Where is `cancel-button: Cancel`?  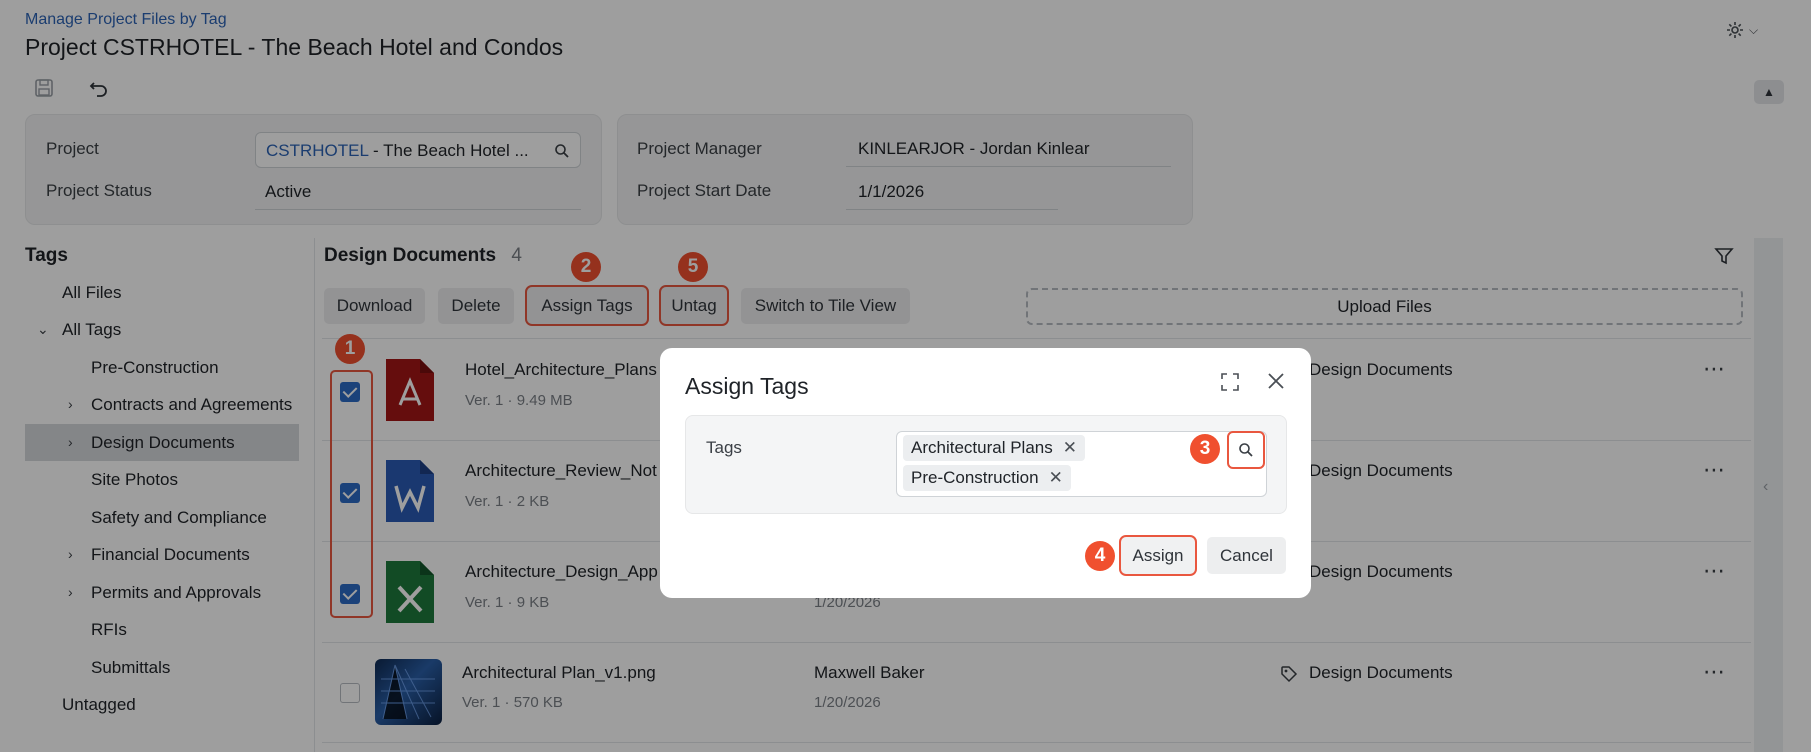
cancel-button: Cancel is located at coordinates (1246, 555).